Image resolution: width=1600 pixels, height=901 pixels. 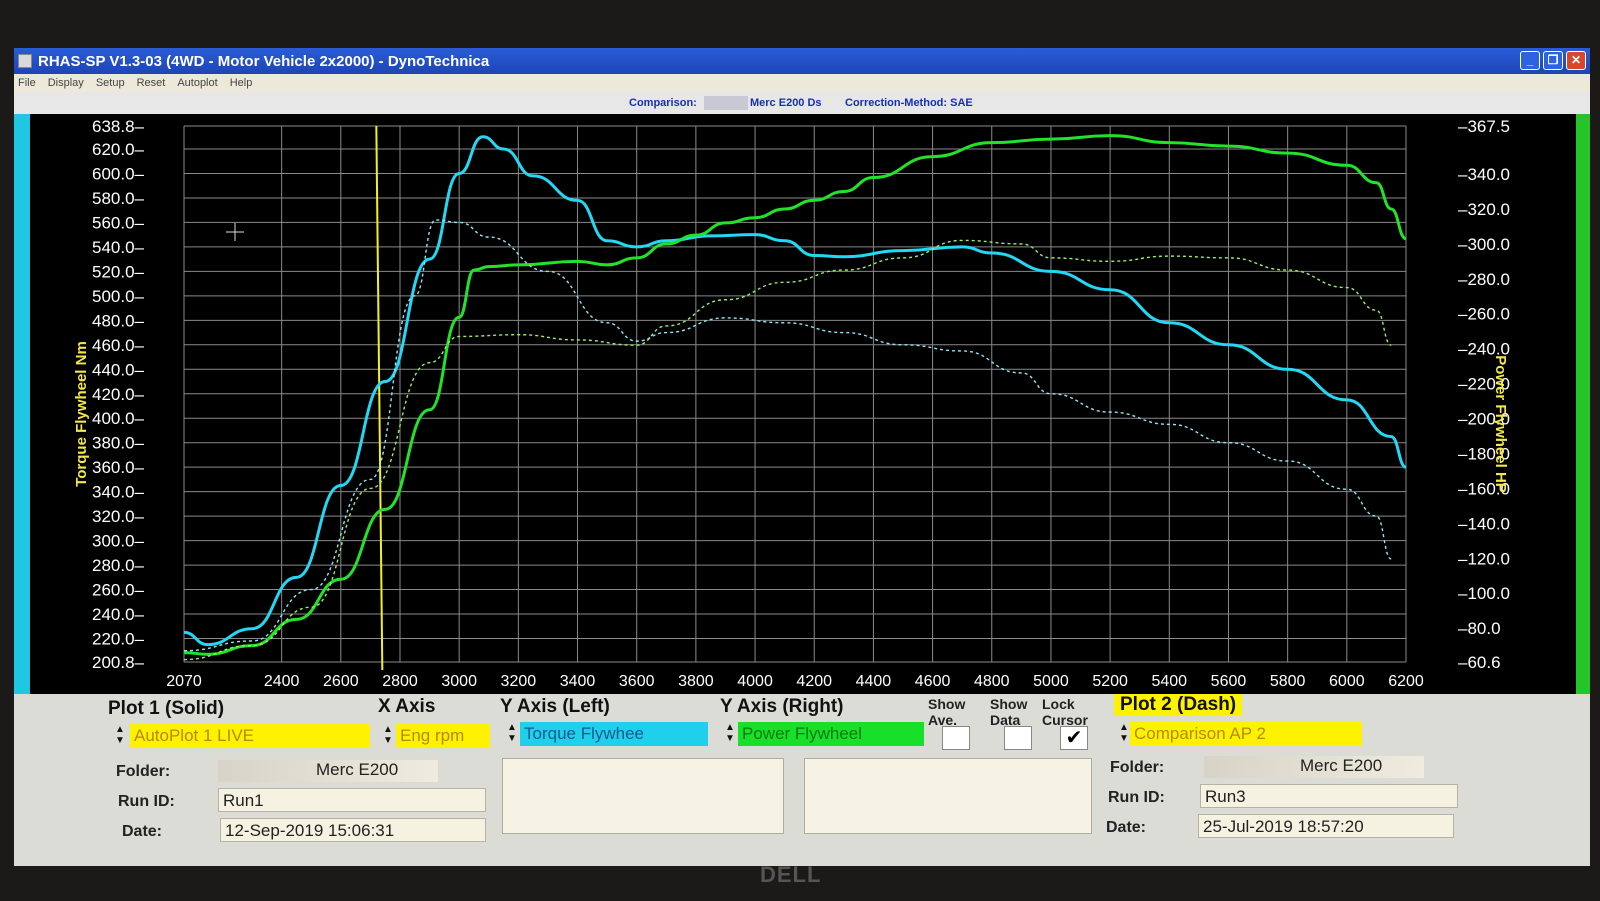 What do you see at coordinates (81, 414) in the screenshot?
I see `y-axis-left-label: Torque Flywheel Nm` at bounding box center [81, 414].